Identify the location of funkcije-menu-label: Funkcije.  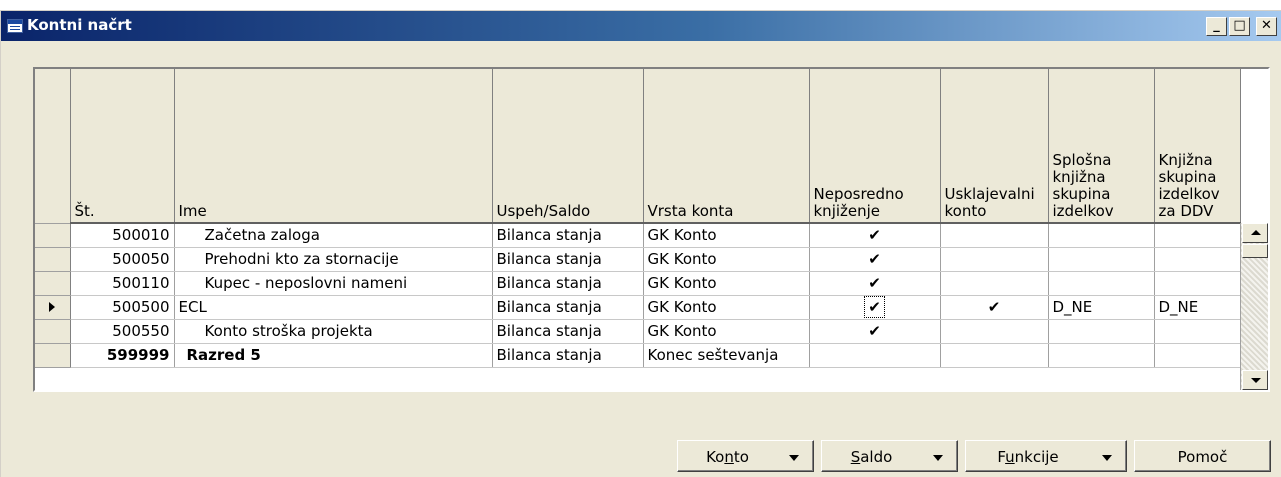
(1028, 457).